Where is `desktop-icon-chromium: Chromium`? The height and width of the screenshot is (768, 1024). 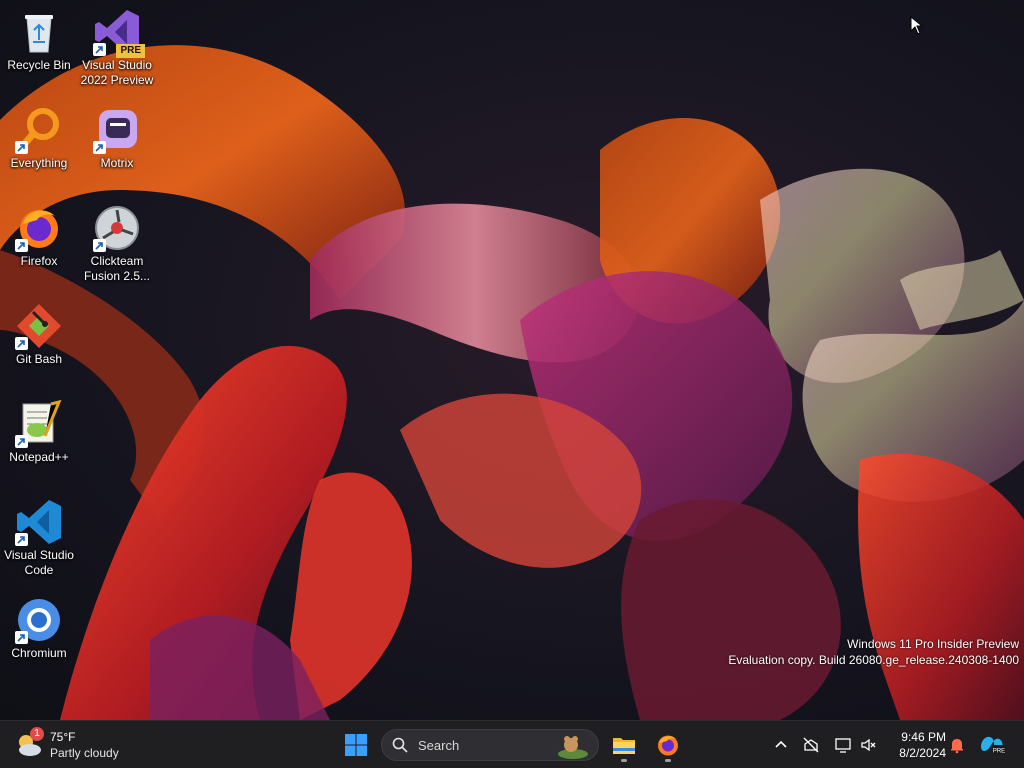
desktop-icon-chromium: Chromium is located at coordinates (39, 628).